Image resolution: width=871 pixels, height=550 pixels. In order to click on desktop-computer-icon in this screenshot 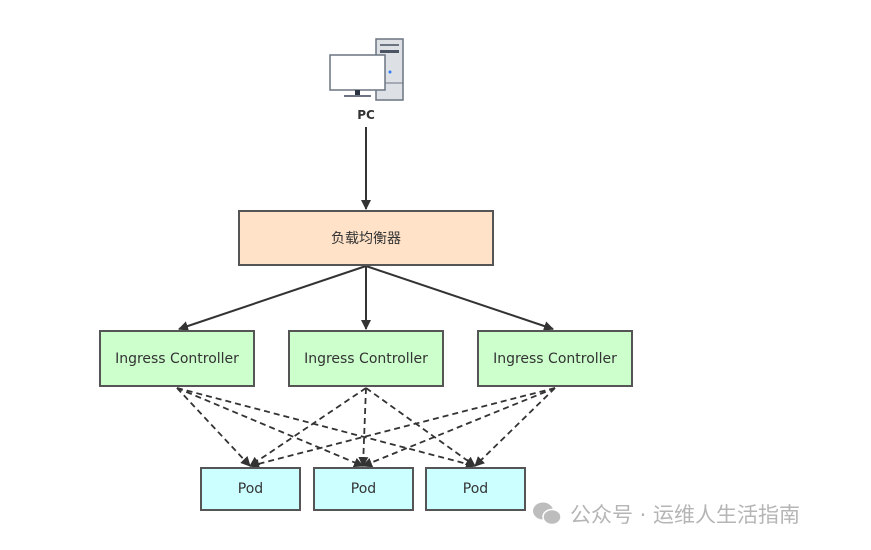, I will do `click(366, 69)`.